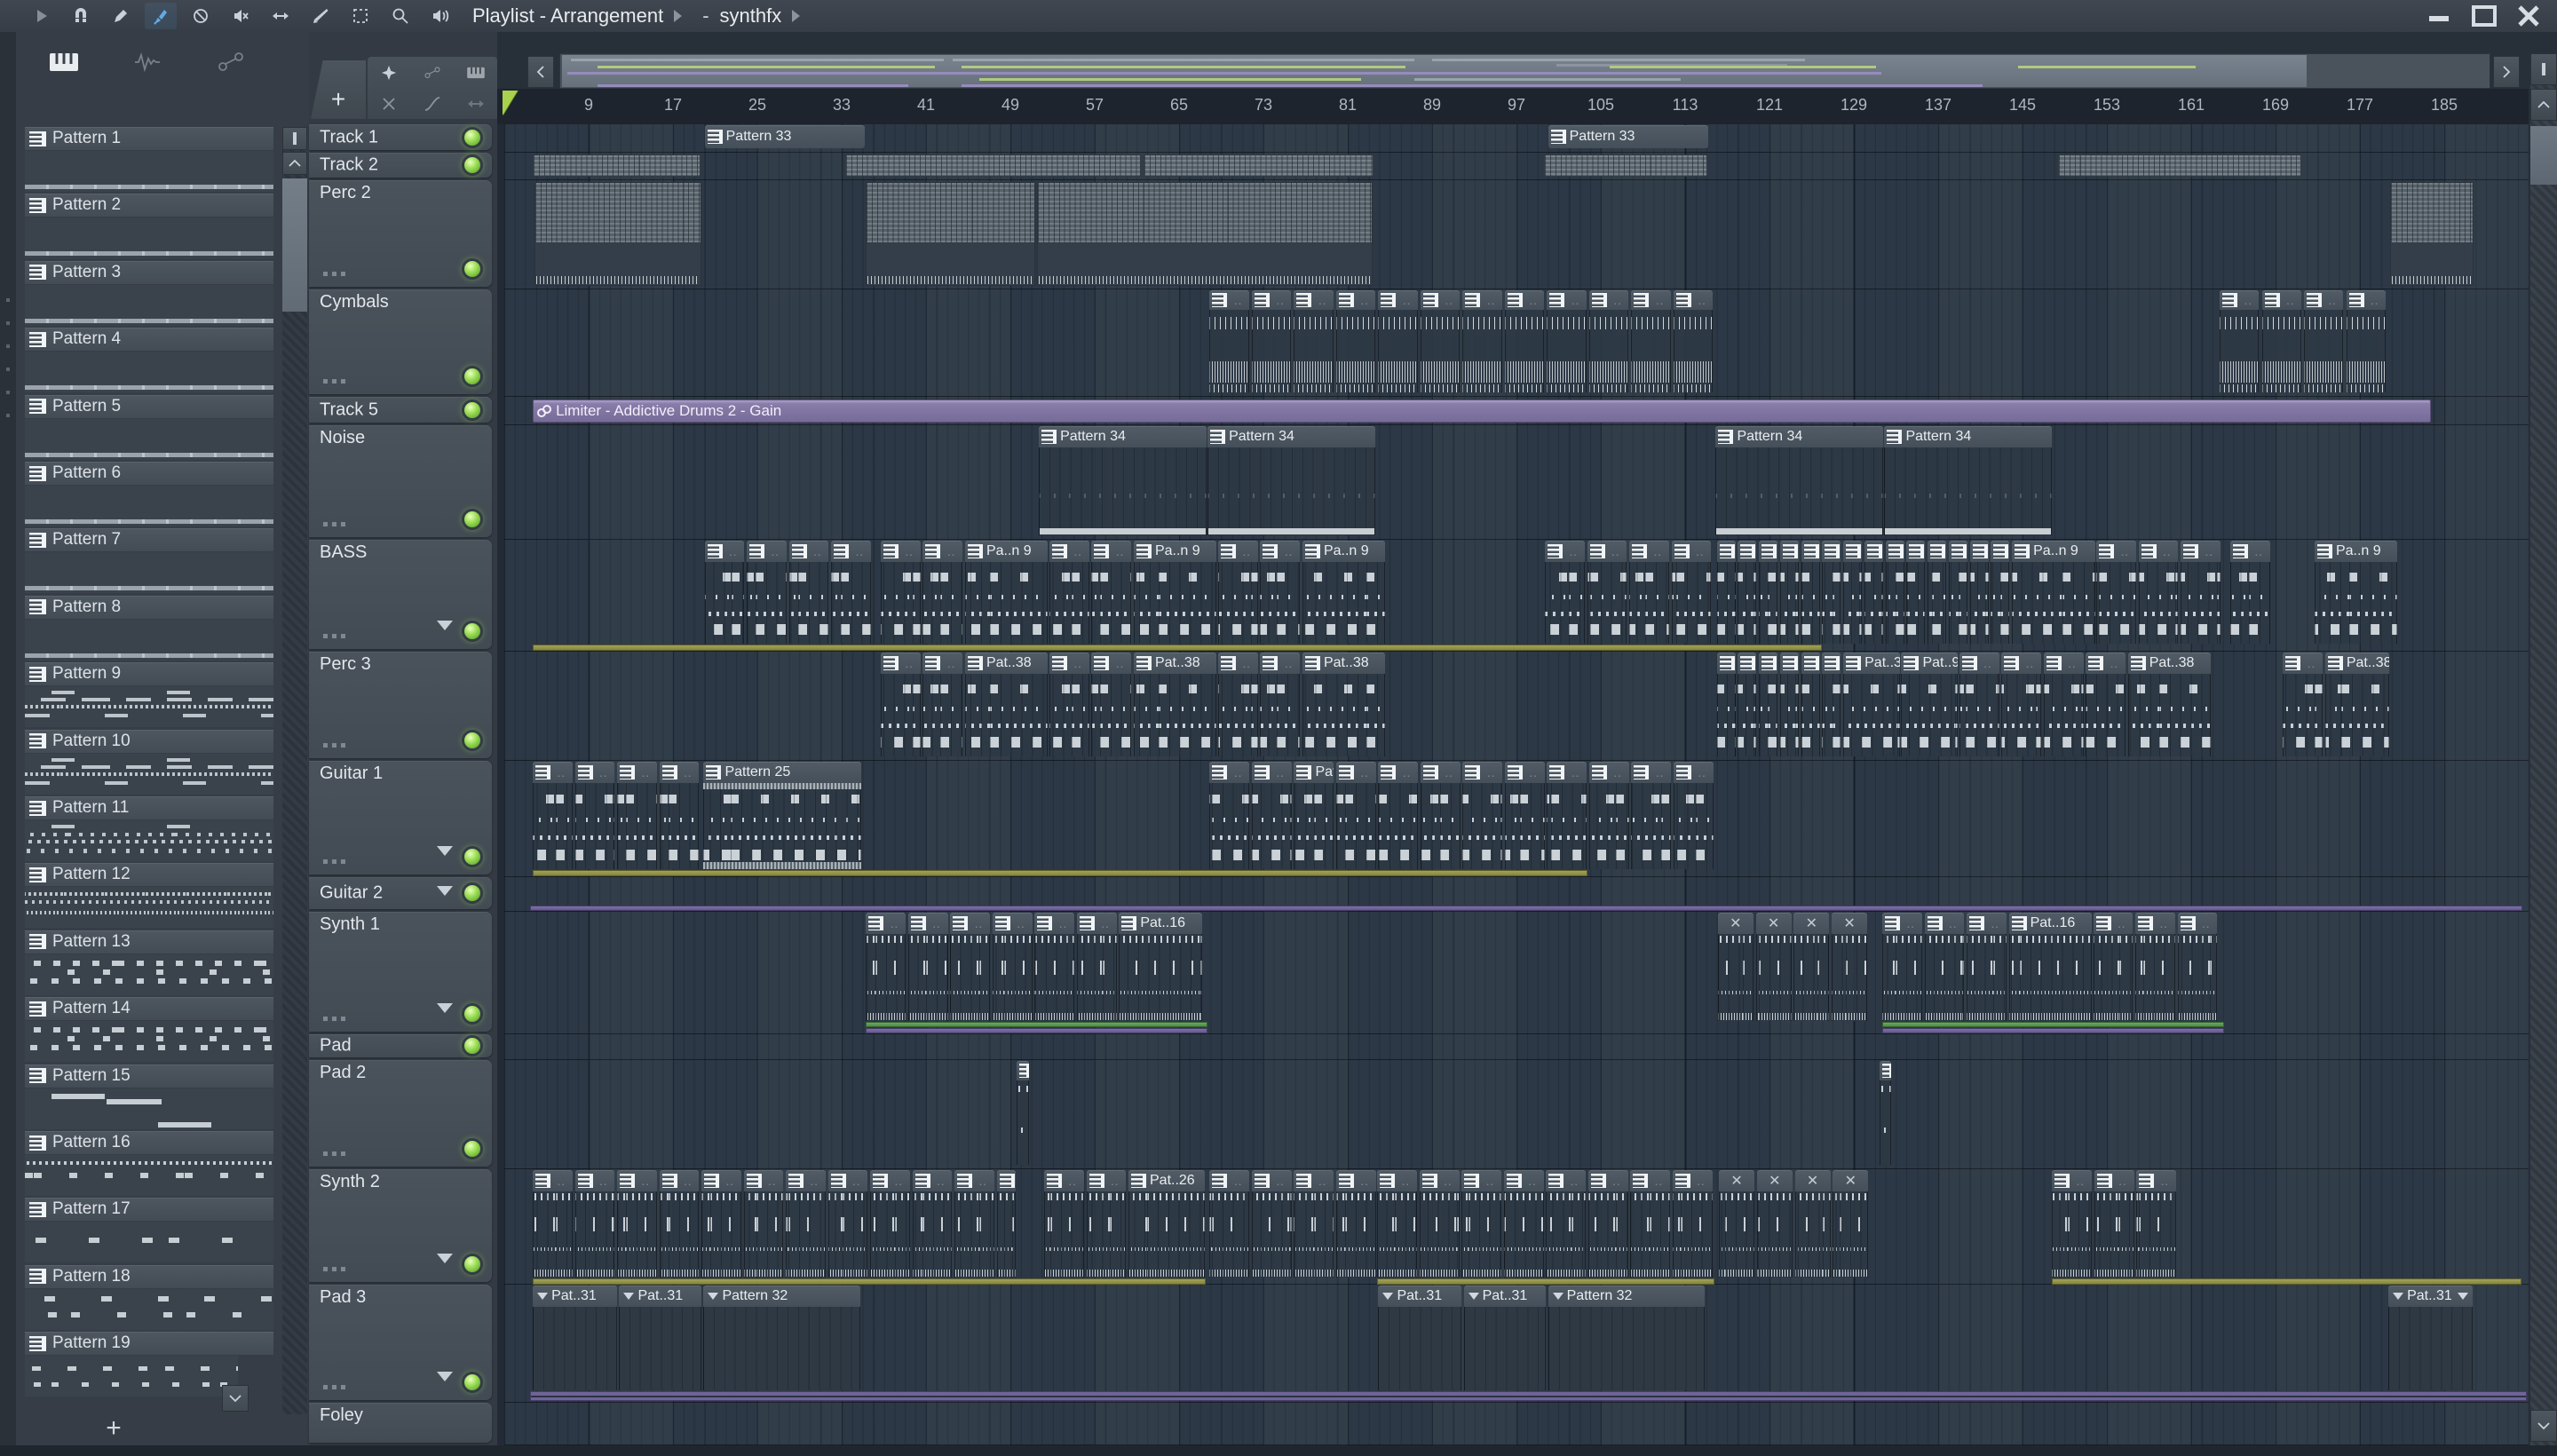 The width and height of the screenshot is (2557, 1456). What do you see at coordinates (149, 1096) in the screenshot?
I see `pattern-item-pattern-15: Pattern 15` at bounding box center [149, 1096].